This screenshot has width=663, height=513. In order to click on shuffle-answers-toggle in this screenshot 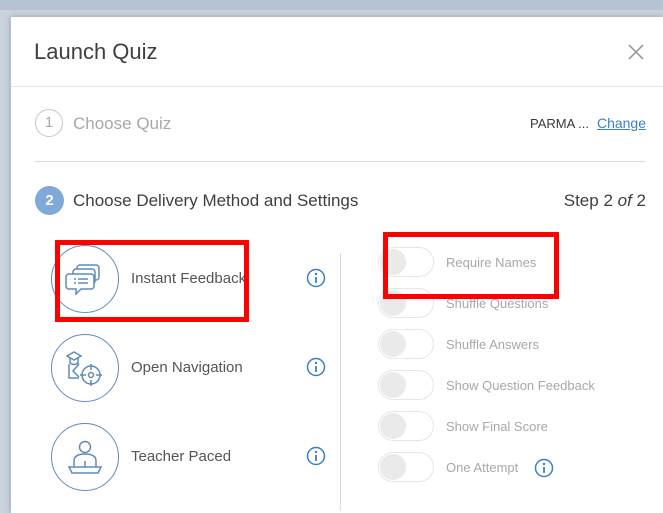, I will do `click(406, 344)`.